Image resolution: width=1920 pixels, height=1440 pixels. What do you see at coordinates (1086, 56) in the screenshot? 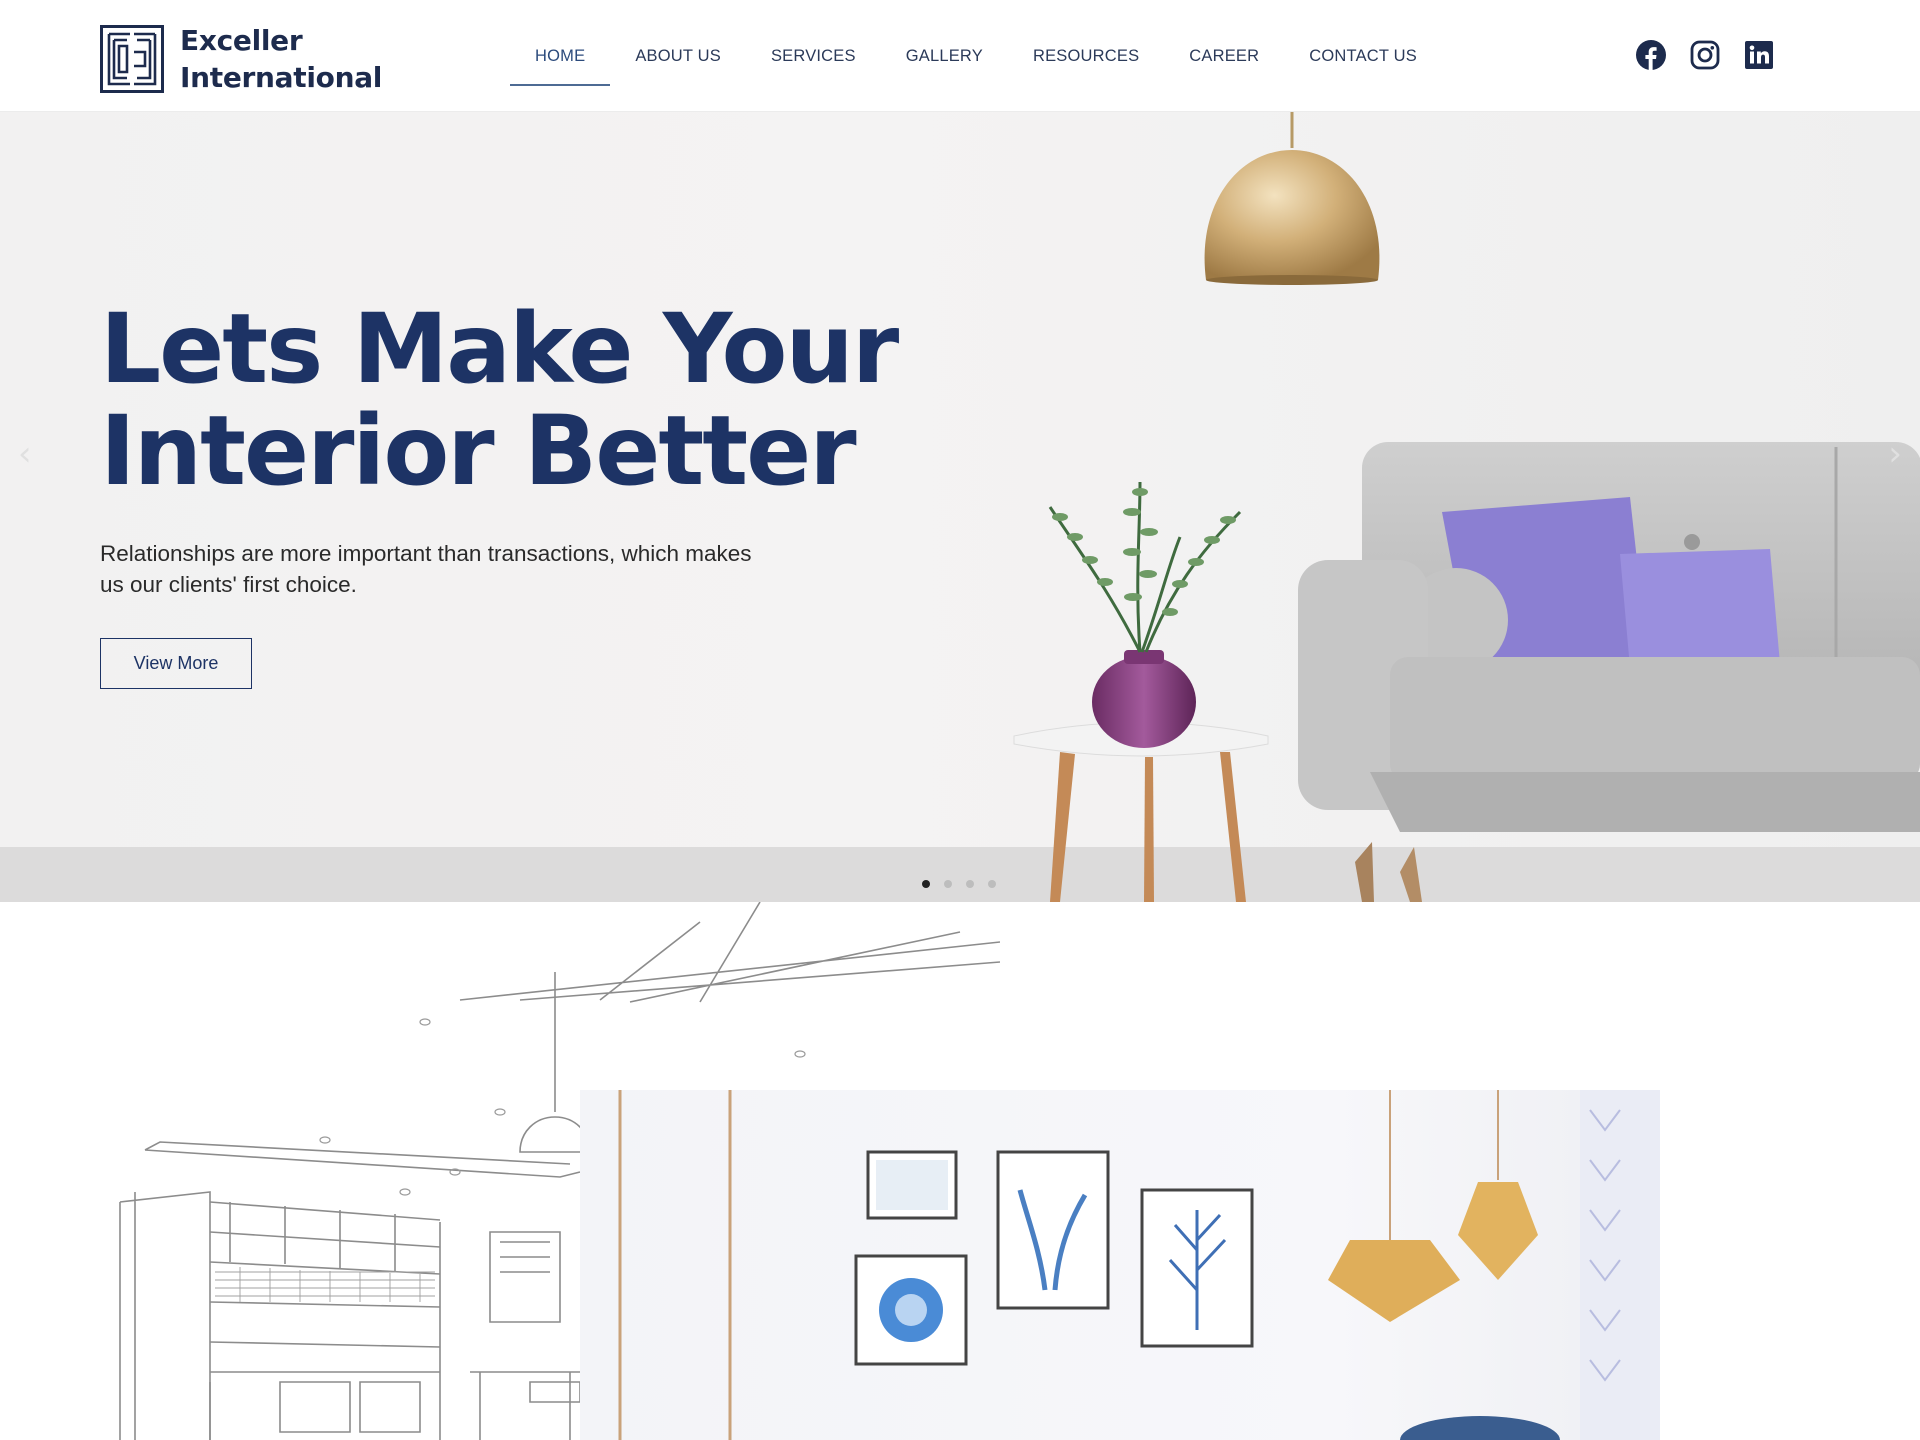
I see `nav-item-resources: RESOURCES` at bounding box center [1086, 56].